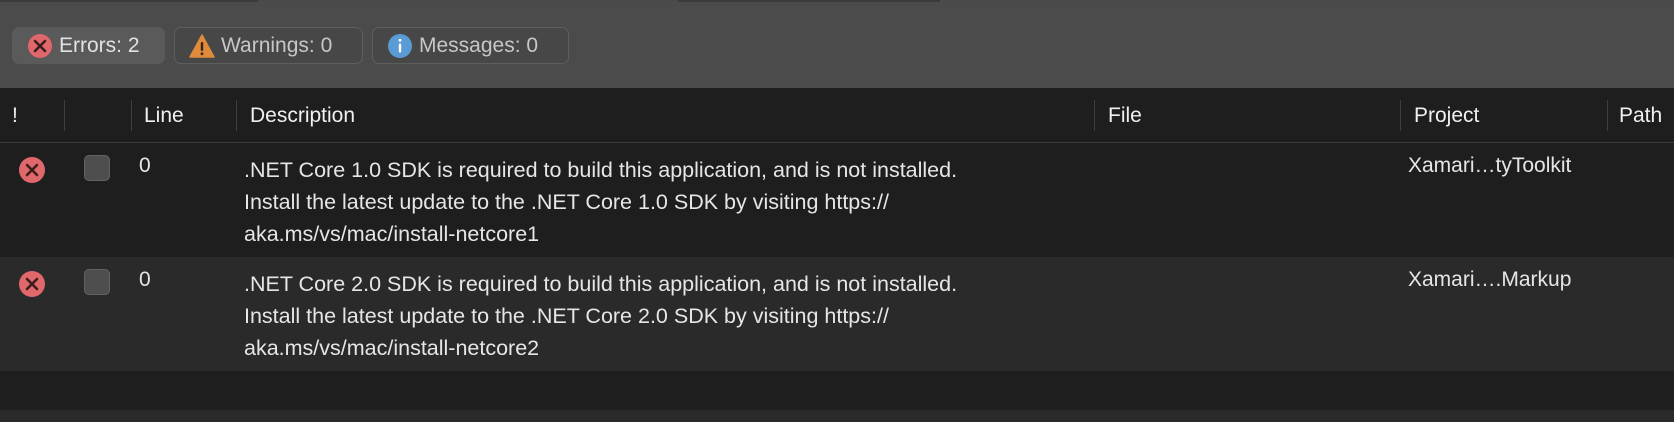 This screenshot has width=1674, height=422. I want to click on warnings-filter-button: Warnings: 0, so click(268, 45).